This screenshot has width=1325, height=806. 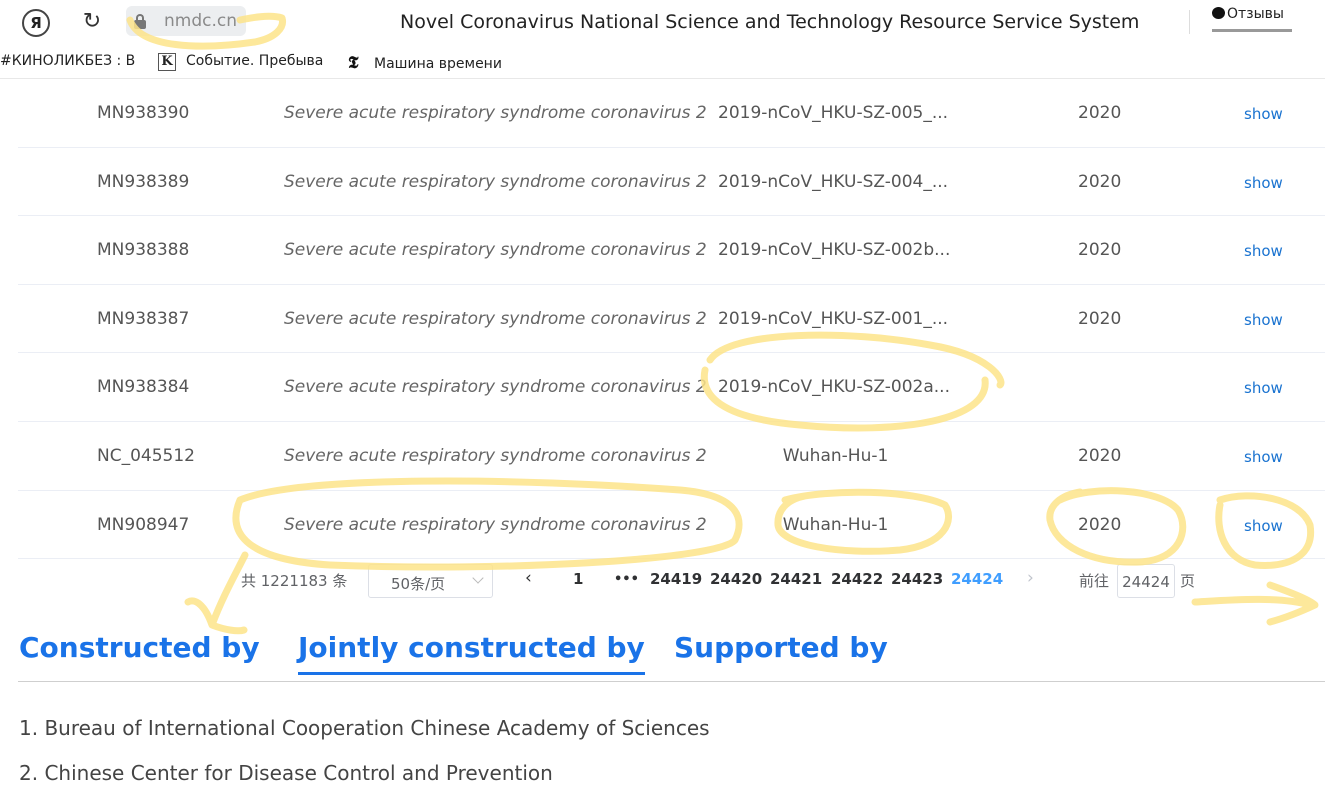 What do you see at coordinates (143, 318) in the screenshot?
I see `accession-cell: MN938387` at bounding box center [143, 318].